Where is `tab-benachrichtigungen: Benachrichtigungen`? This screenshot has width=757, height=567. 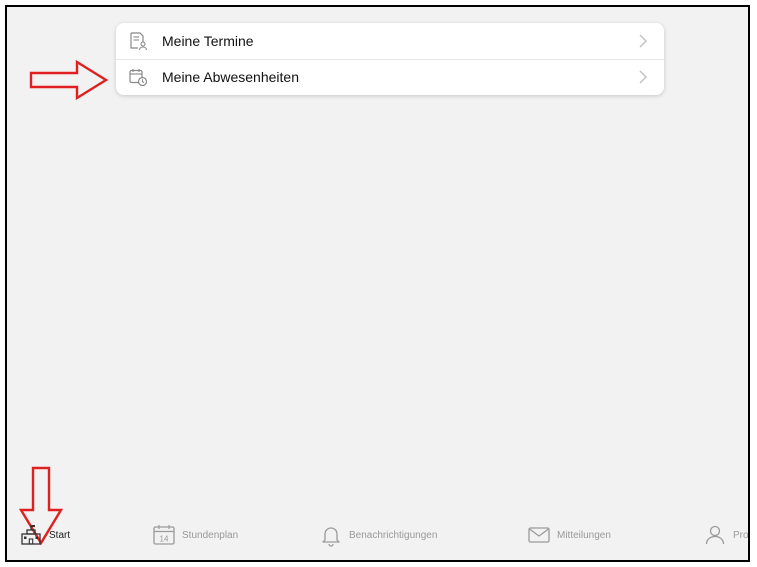
tab-benachrichtigungen: Benachrichtigungen is located at coordinates (378, 535).